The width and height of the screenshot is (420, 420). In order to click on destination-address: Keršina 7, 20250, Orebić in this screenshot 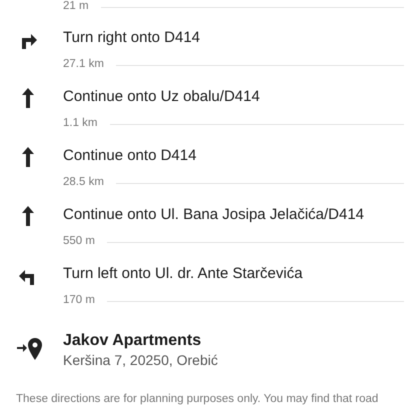, I will do `click(140, 360)`.